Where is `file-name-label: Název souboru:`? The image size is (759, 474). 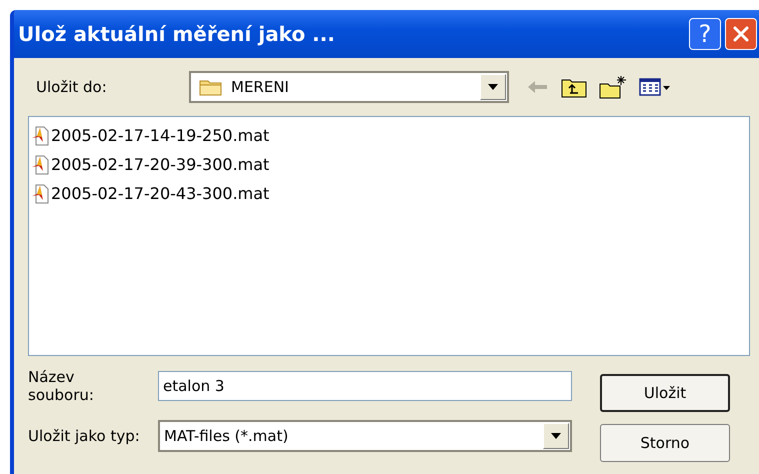
file-name-label: Název souboru: is located at coordinates (61, 386).